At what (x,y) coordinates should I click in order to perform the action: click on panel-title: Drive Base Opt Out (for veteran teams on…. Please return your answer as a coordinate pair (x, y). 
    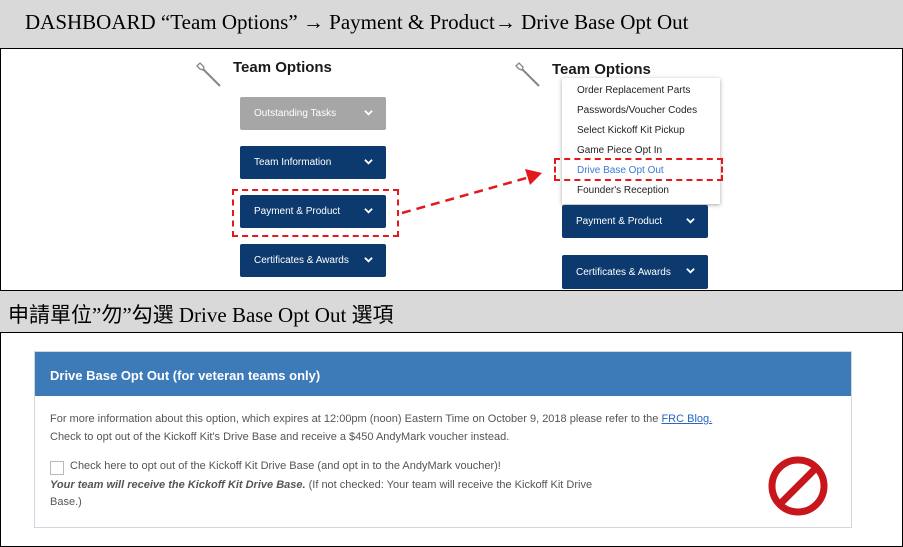
    Looking at the image, I should click on (443, 374).